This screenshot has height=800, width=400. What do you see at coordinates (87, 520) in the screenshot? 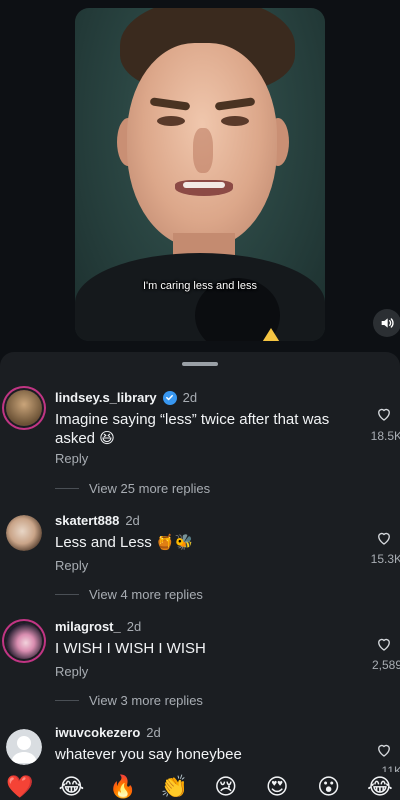
I see `comment-username: skatert888` at bounding box center [87, 520].